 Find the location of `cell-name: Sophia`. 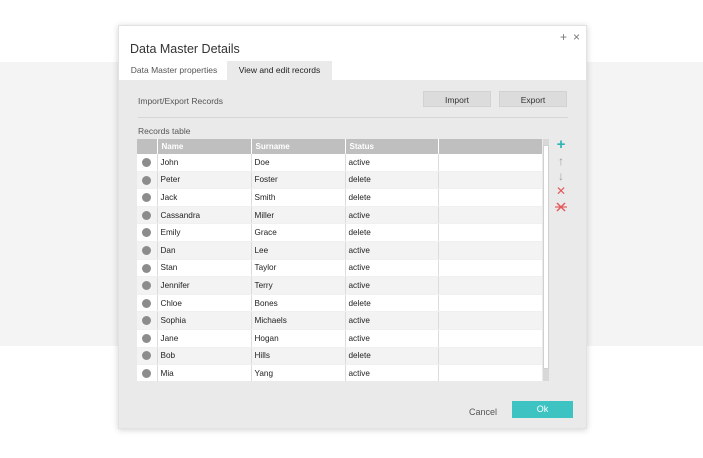

cell-name: Sophia is located at coordinates (204, 320).